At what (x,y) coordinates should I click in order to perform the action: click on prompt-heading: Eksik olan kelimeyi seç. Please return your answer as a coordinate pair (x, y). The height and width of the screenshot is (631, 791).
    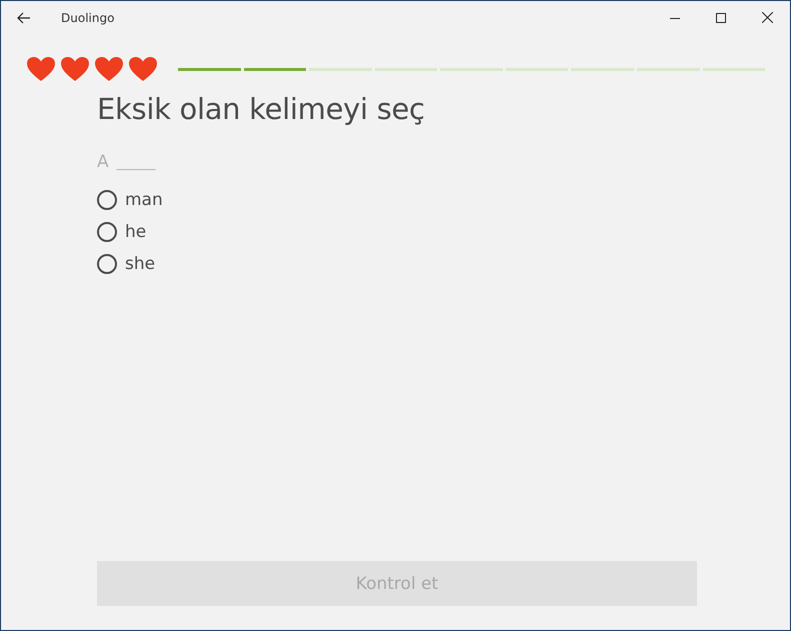
    Looking at the image, I should click on (261, 109).